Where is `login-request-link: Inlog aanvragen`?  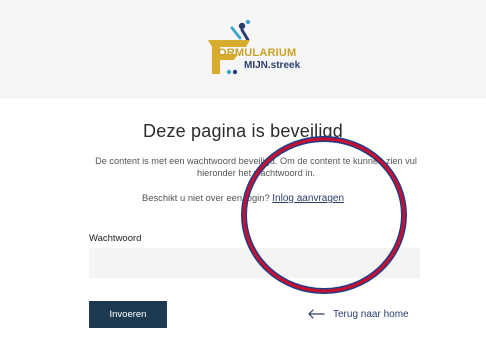 login-request-link: Inlog aanvragen is located at coordinates (308, 198).